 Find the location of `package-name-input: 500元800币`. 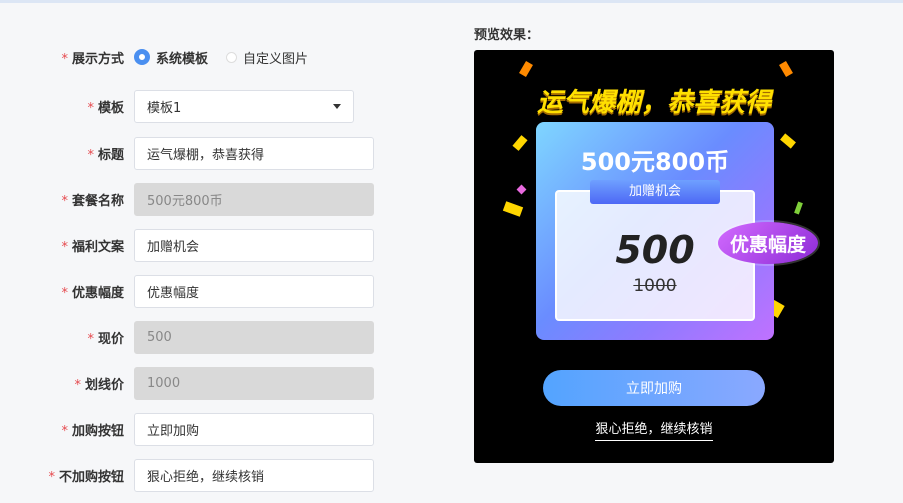

package-name-input: 500元800币 is located at coordinates (254, 199).